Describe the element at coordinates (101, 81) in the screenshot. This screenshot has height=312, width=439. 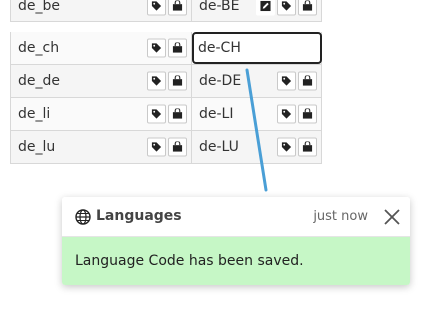
I see `locale-cell: de_de` at that location.